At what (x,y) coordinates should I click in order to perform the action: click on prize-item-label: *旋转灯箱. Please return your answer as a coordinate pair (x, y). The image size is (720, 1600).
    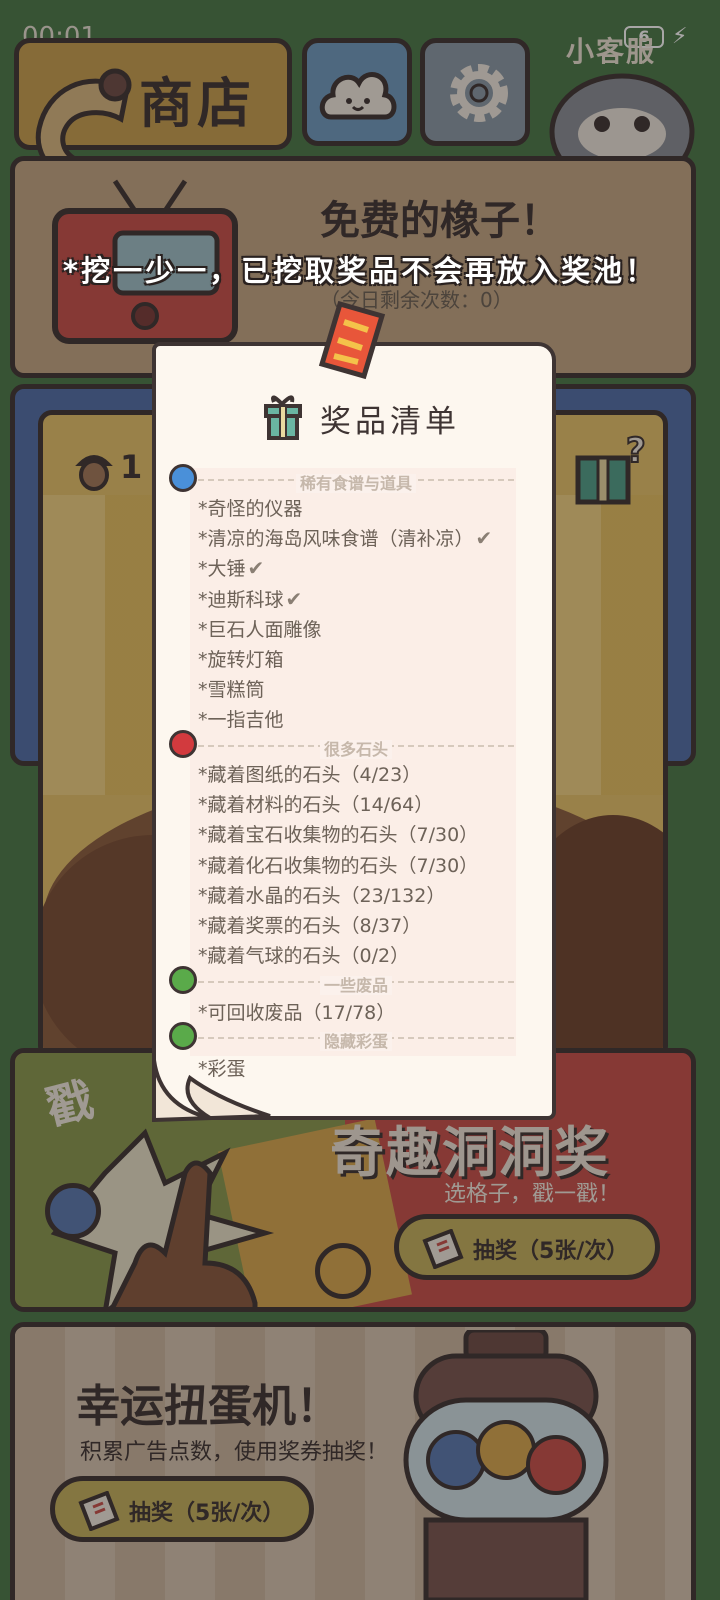
    Looking at the image, I should click on (241, 660).